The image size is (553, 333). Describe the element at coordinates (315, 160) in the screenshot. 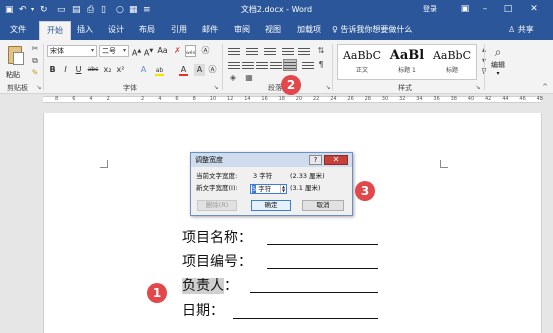

I see `help-button: ?` at that location.